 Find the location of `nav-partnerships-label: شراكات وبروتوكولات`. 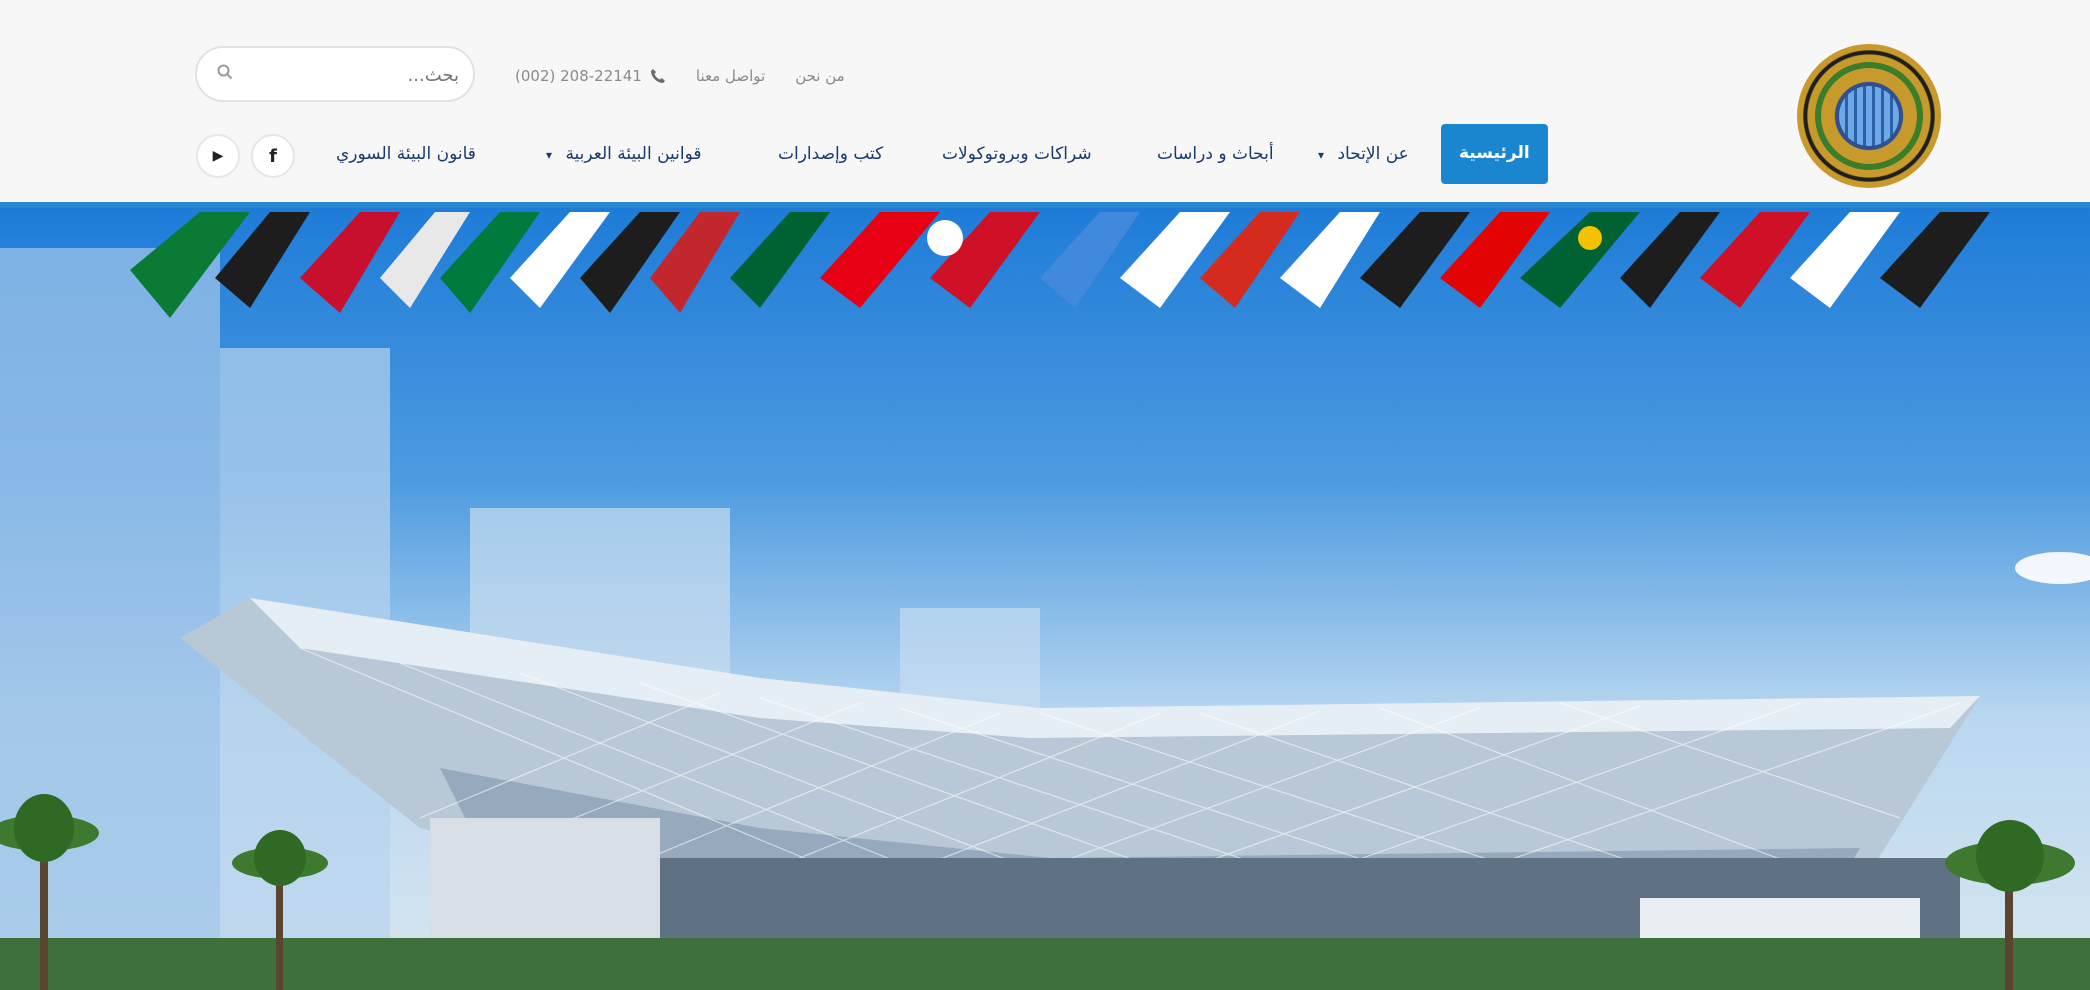

nav-partnerships-label: شراكات وبروتوكولات is located at coordinates (1017, 154).